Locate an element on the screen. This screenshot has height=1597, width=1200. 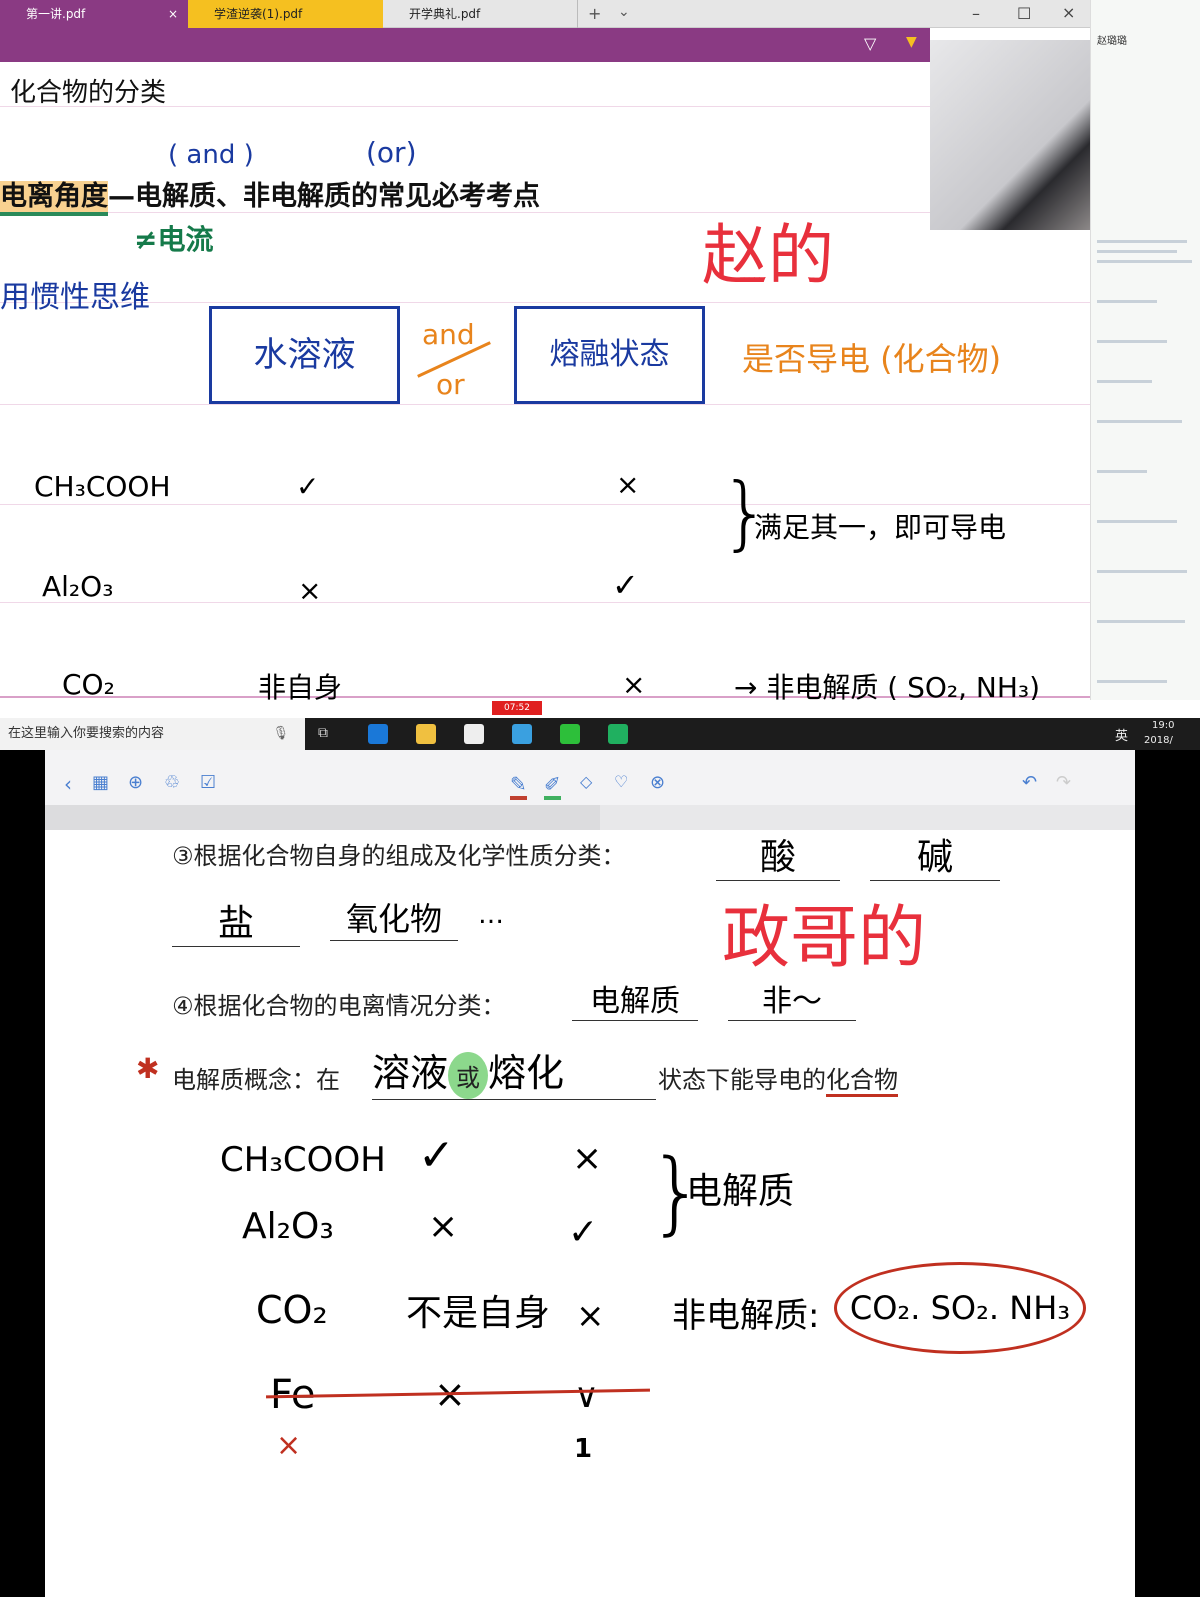
share-icon: ♲ is located at coordinates (172, 782).